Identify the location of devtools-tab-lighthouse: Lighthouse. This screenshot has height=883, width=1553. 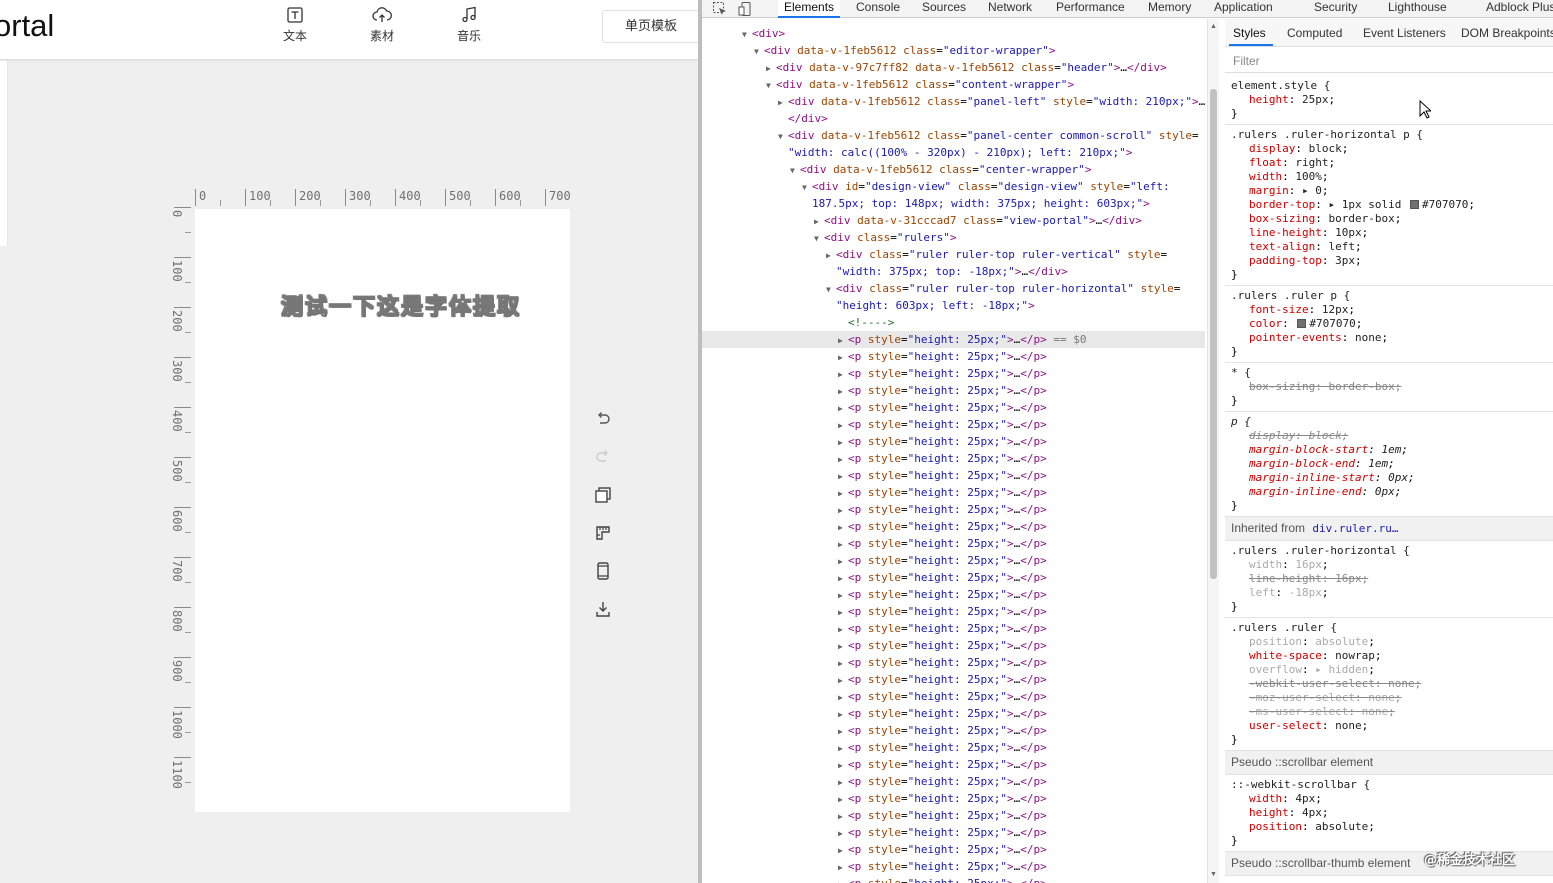
(1417, 9).